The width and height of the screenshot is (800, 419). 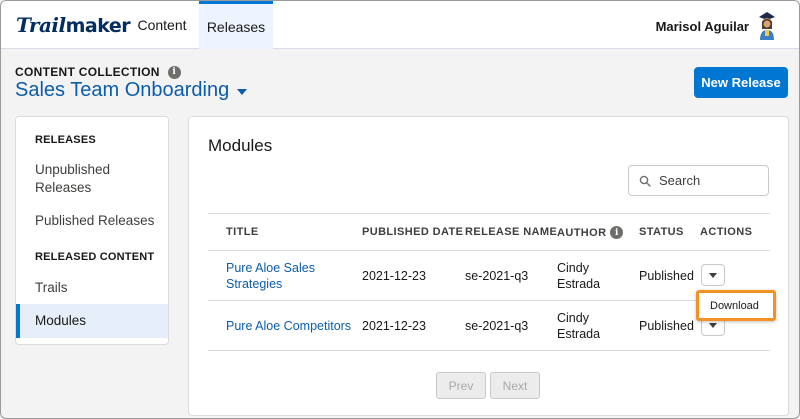 I want to click on column-header-author: AUTHOR i, so click(x=590, y=232).